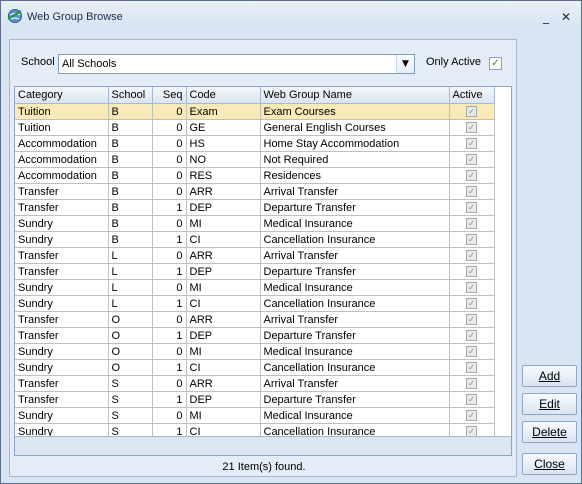 This screenshot has height=484, width=582. I want to click on table-row: Sundry S 0 MI Medical Insurance ✓, so click(255, 415).